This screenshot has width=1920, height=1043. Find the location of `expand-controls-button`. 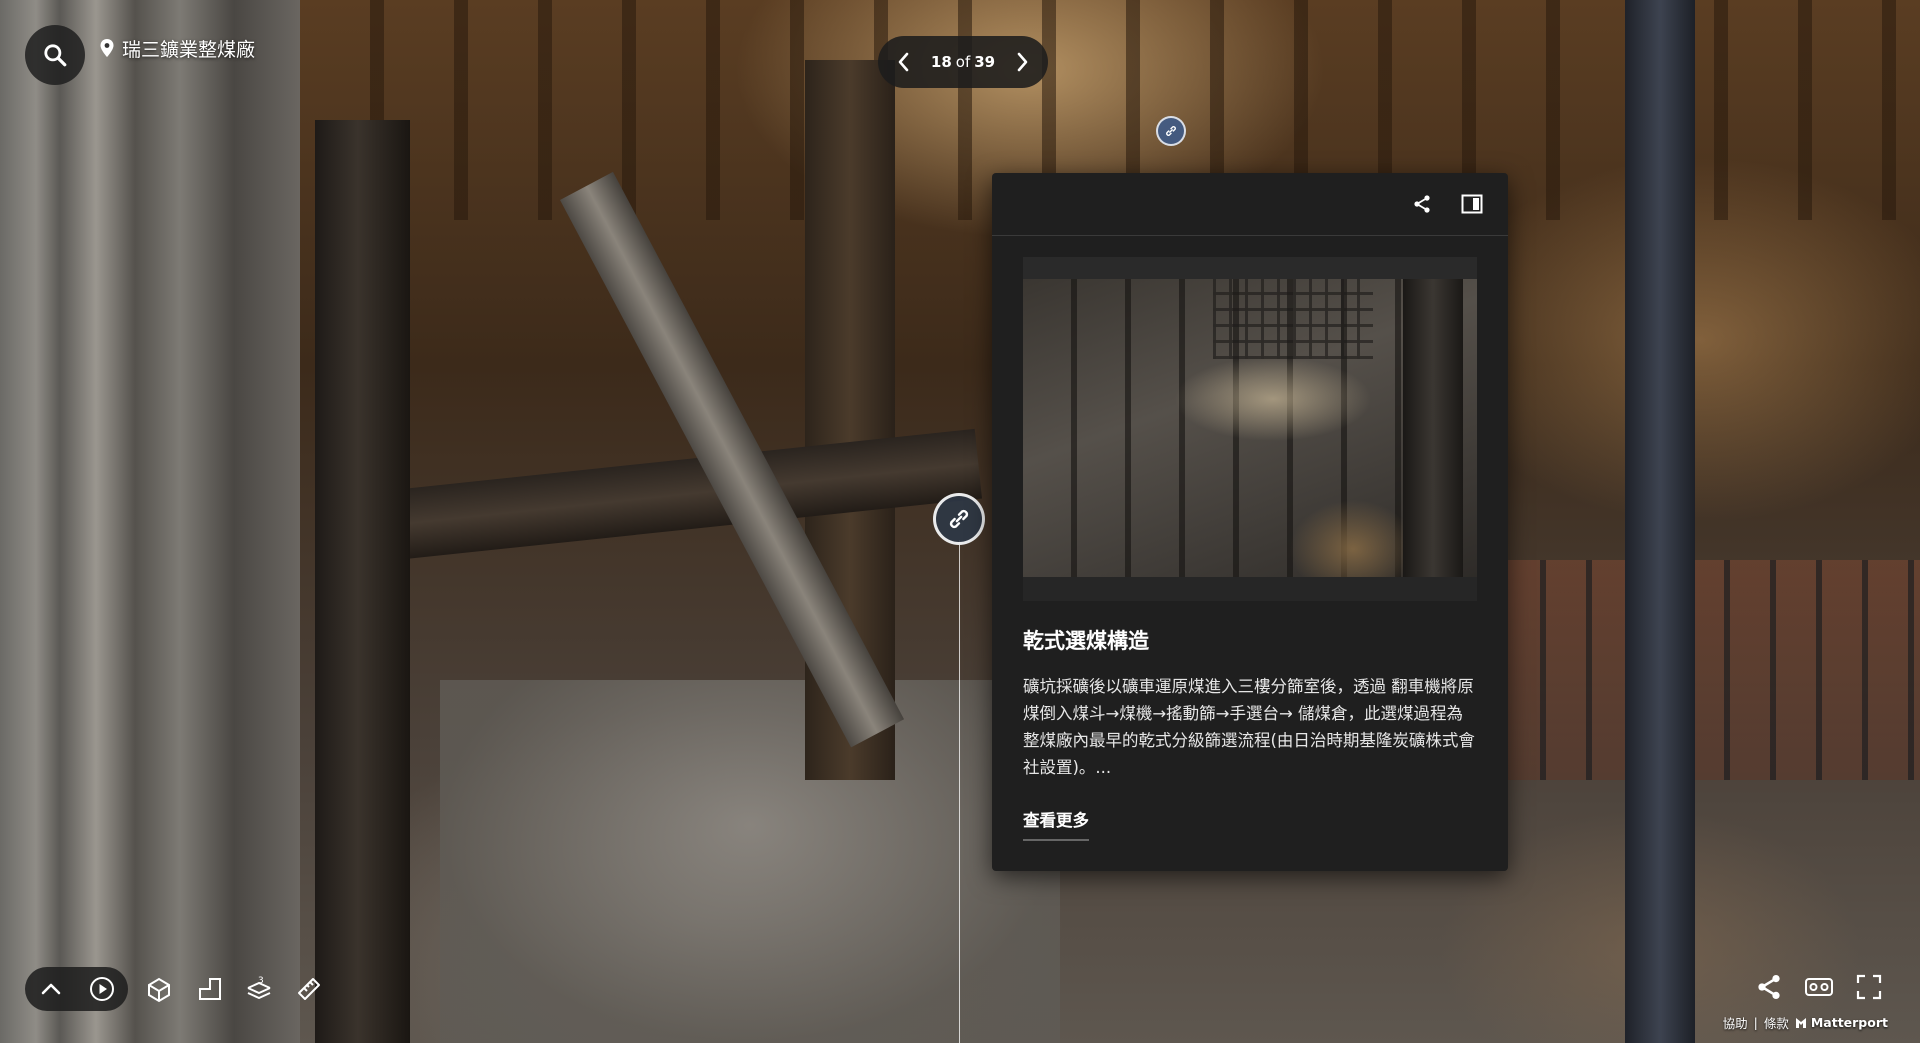

expand-controls-button is located at coordinates (51, 989).